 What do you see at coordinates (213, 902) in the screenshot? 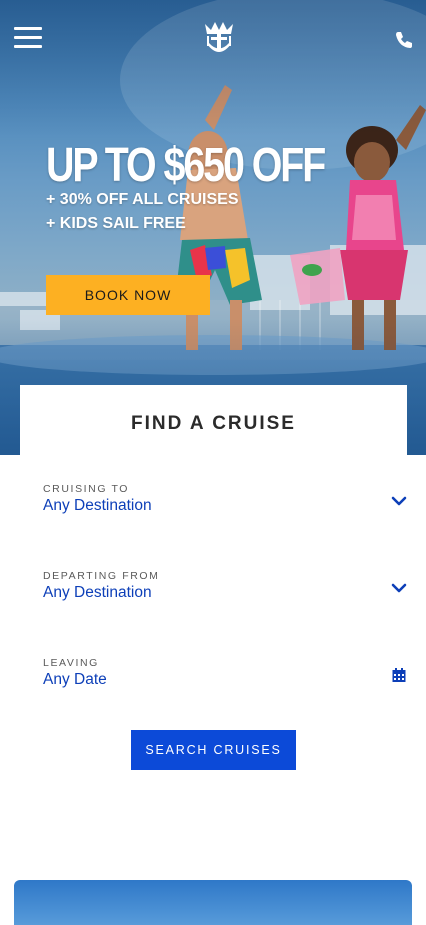
I see `promo-card-image` at bounding box center [213, 902].